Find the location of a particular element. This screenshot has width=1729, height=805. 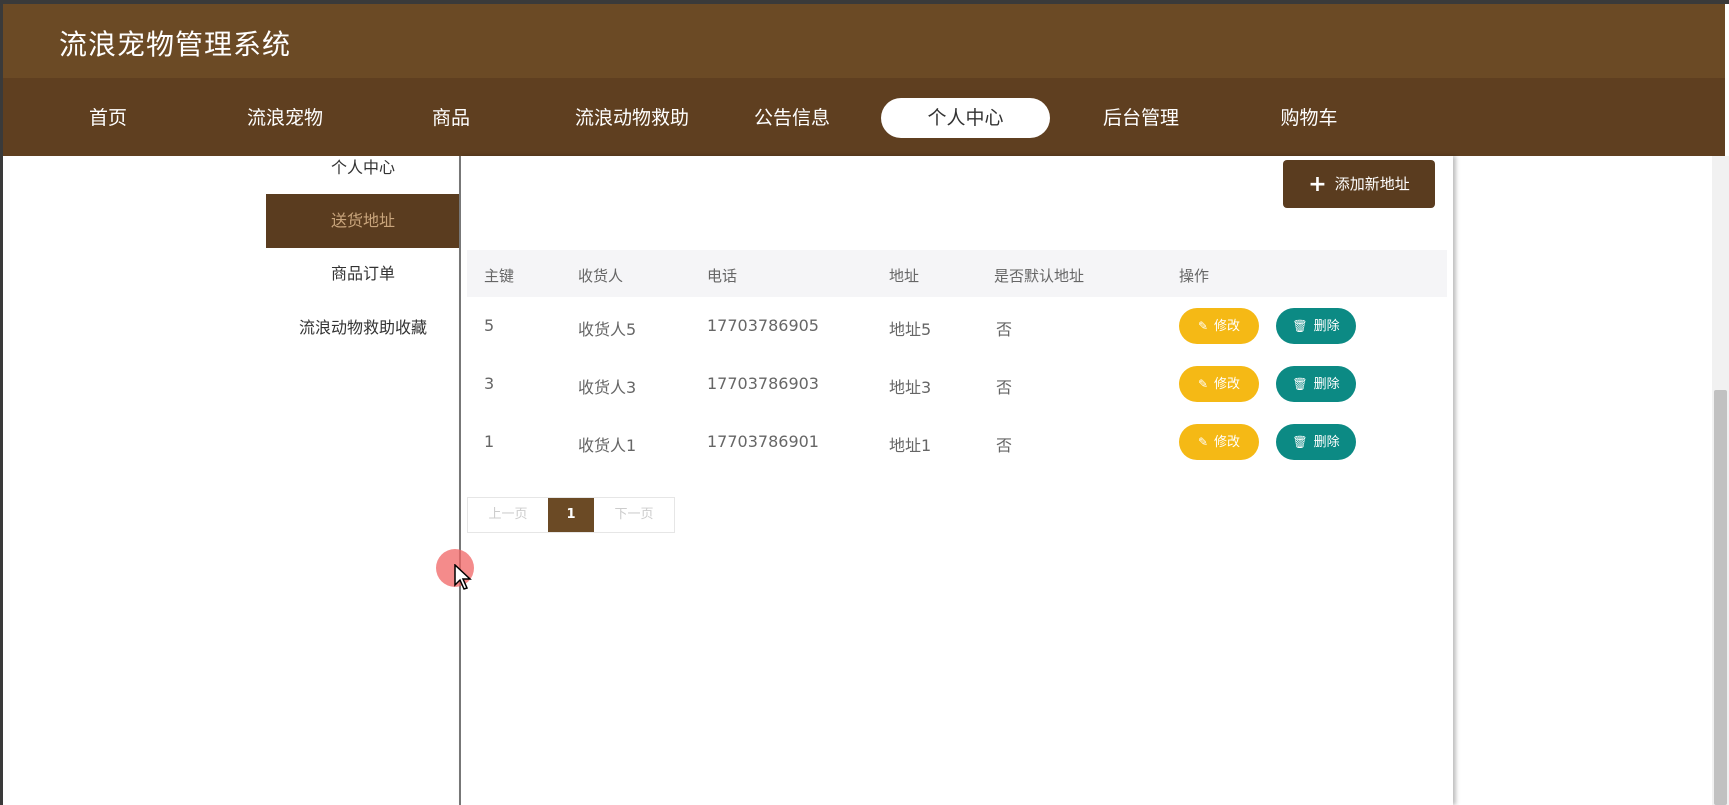

pagination: 上一页 1 下一页 is located at coordinates (571, 515).